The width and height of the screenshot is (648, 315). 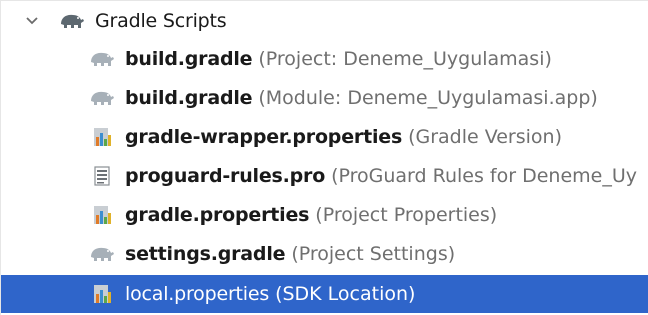 What do you see at coordinates (345, 294) in the screenshot?
I see `file-hint: (SDK Location)` at bounding box center [345, 294].